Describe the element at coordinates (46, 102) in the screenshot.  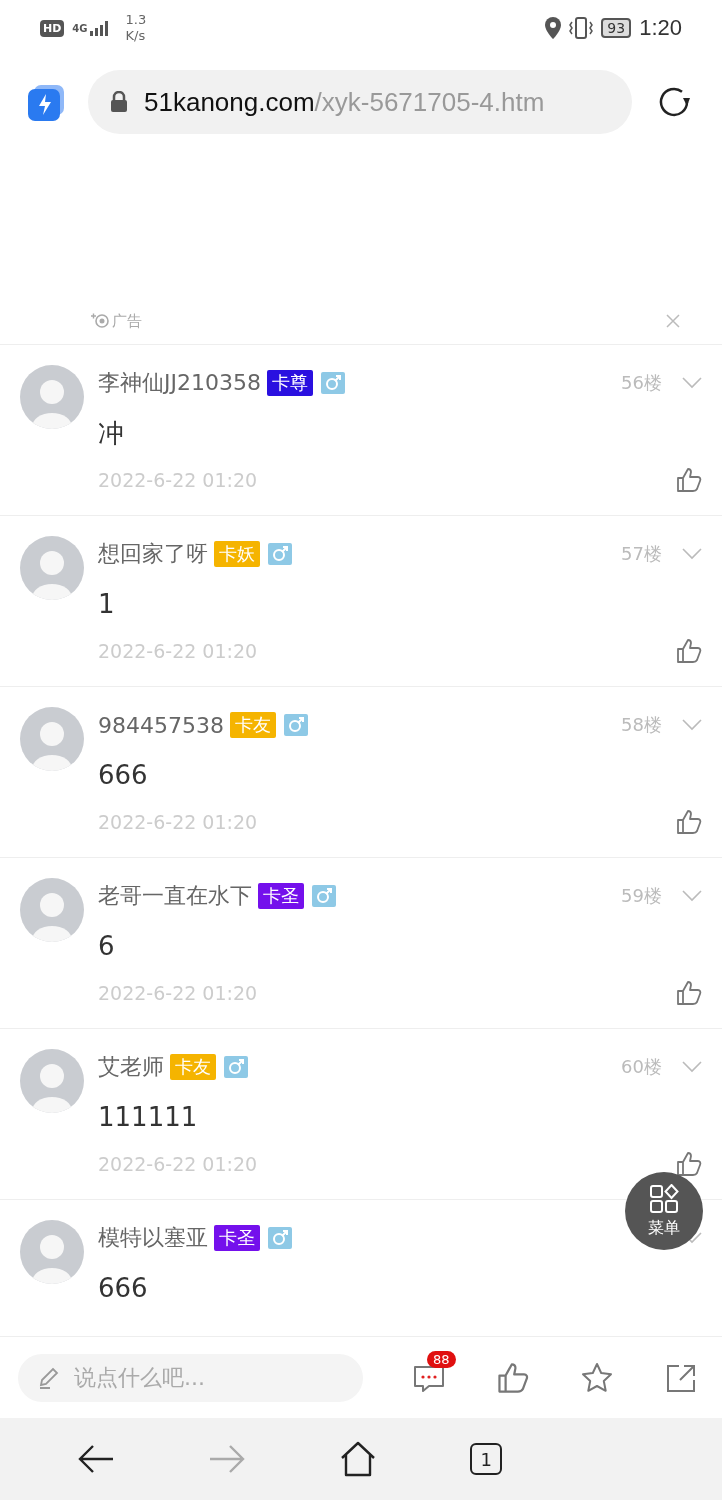
I see `lightning-app-icon` at that location.